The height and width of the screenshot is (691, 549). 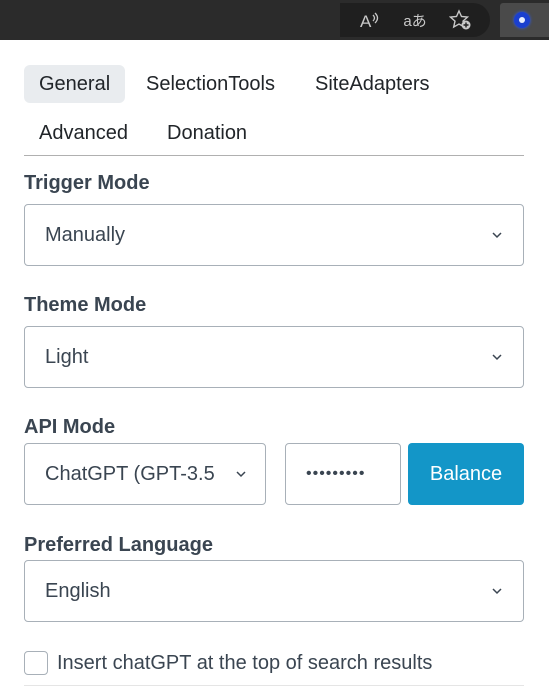 What do you see at coordinates (522, 20) in the screenshot?
I see `extension-icon` at bounding box center [522, 20].